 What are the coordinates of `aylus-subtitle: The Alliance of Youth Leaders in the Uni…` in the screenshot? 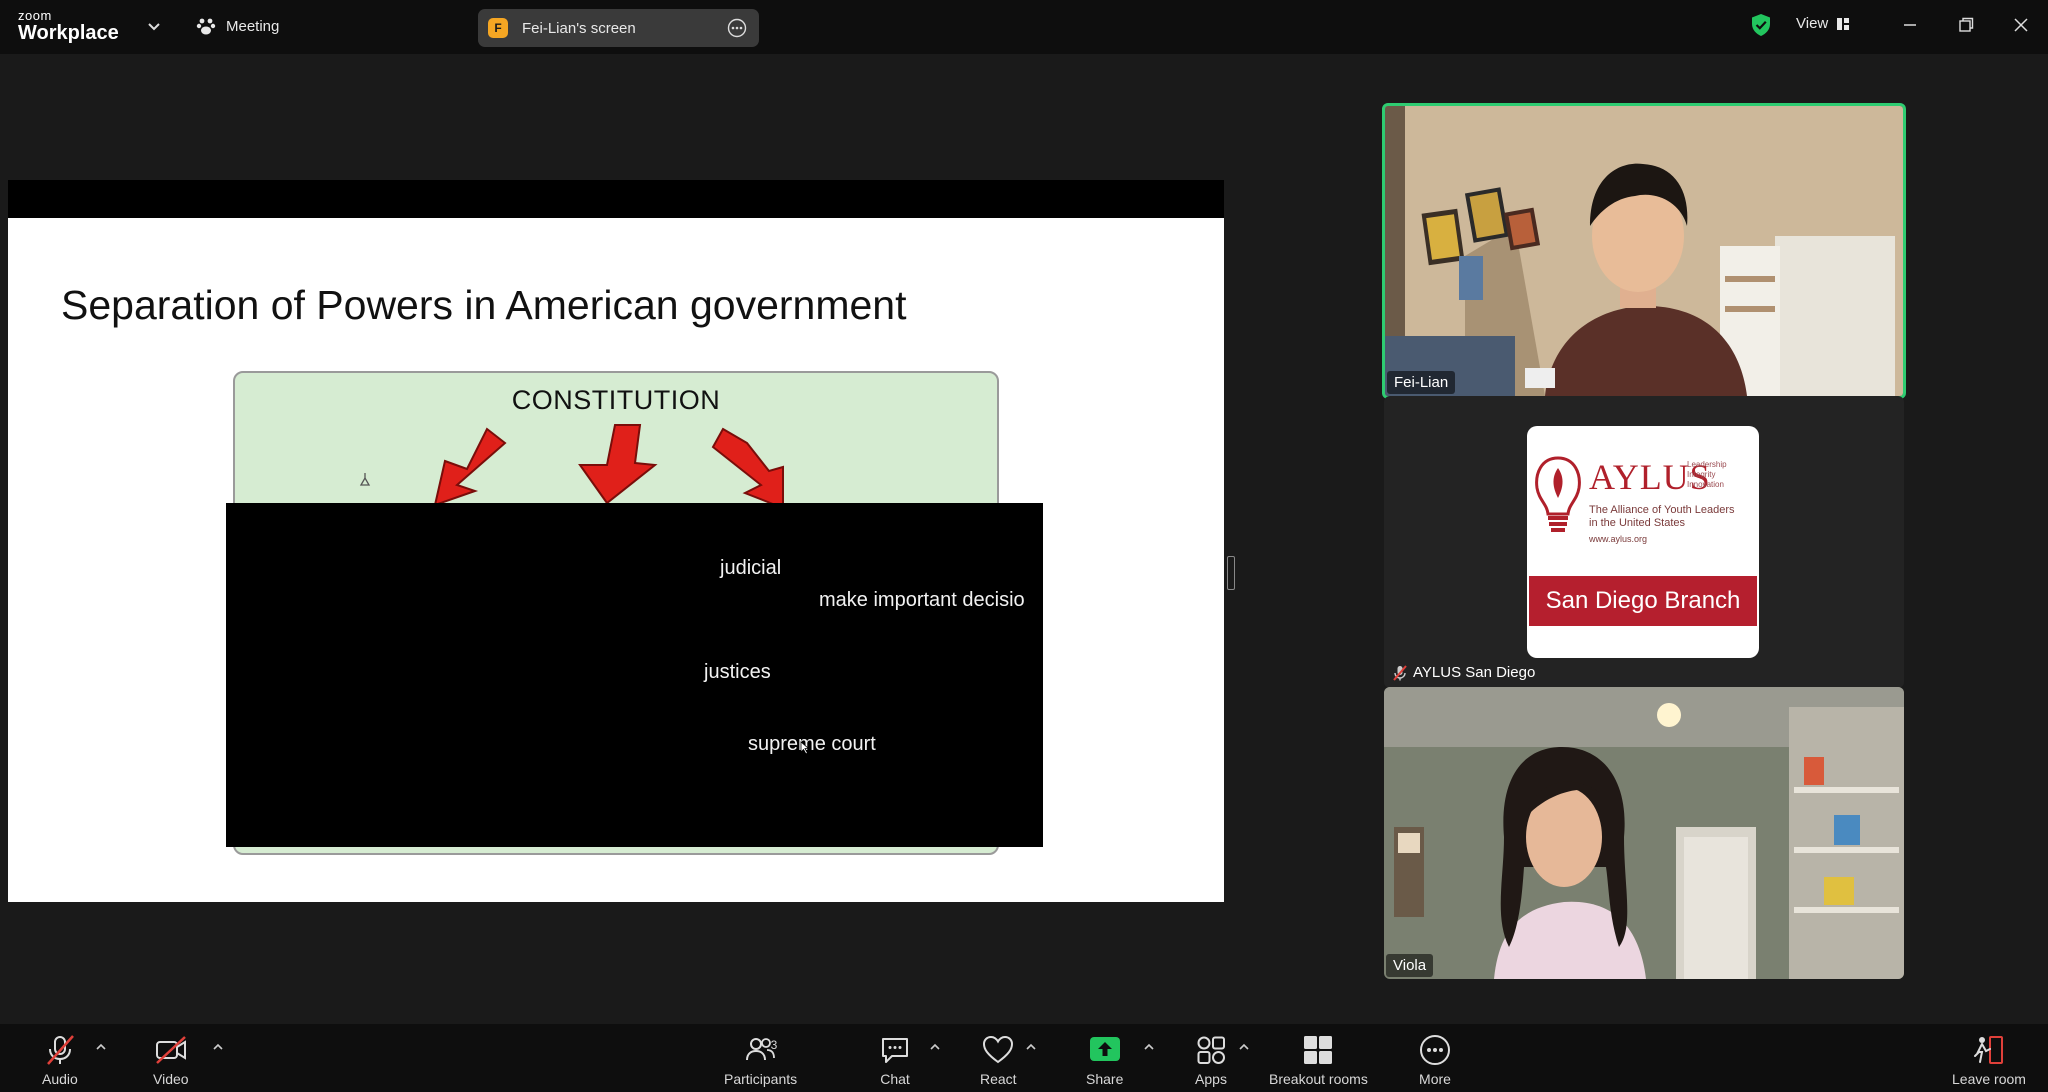 It's located at (1662, 517).